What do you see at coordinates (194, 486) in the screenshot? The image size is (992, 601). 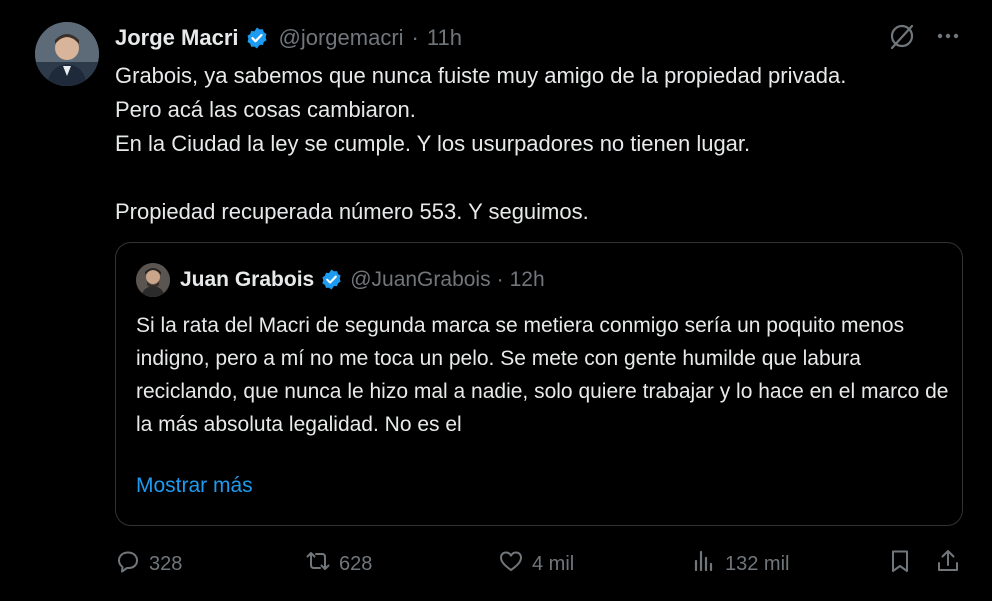 I see `show-more-link: Mostrar más` at bounding box center [194, 486].